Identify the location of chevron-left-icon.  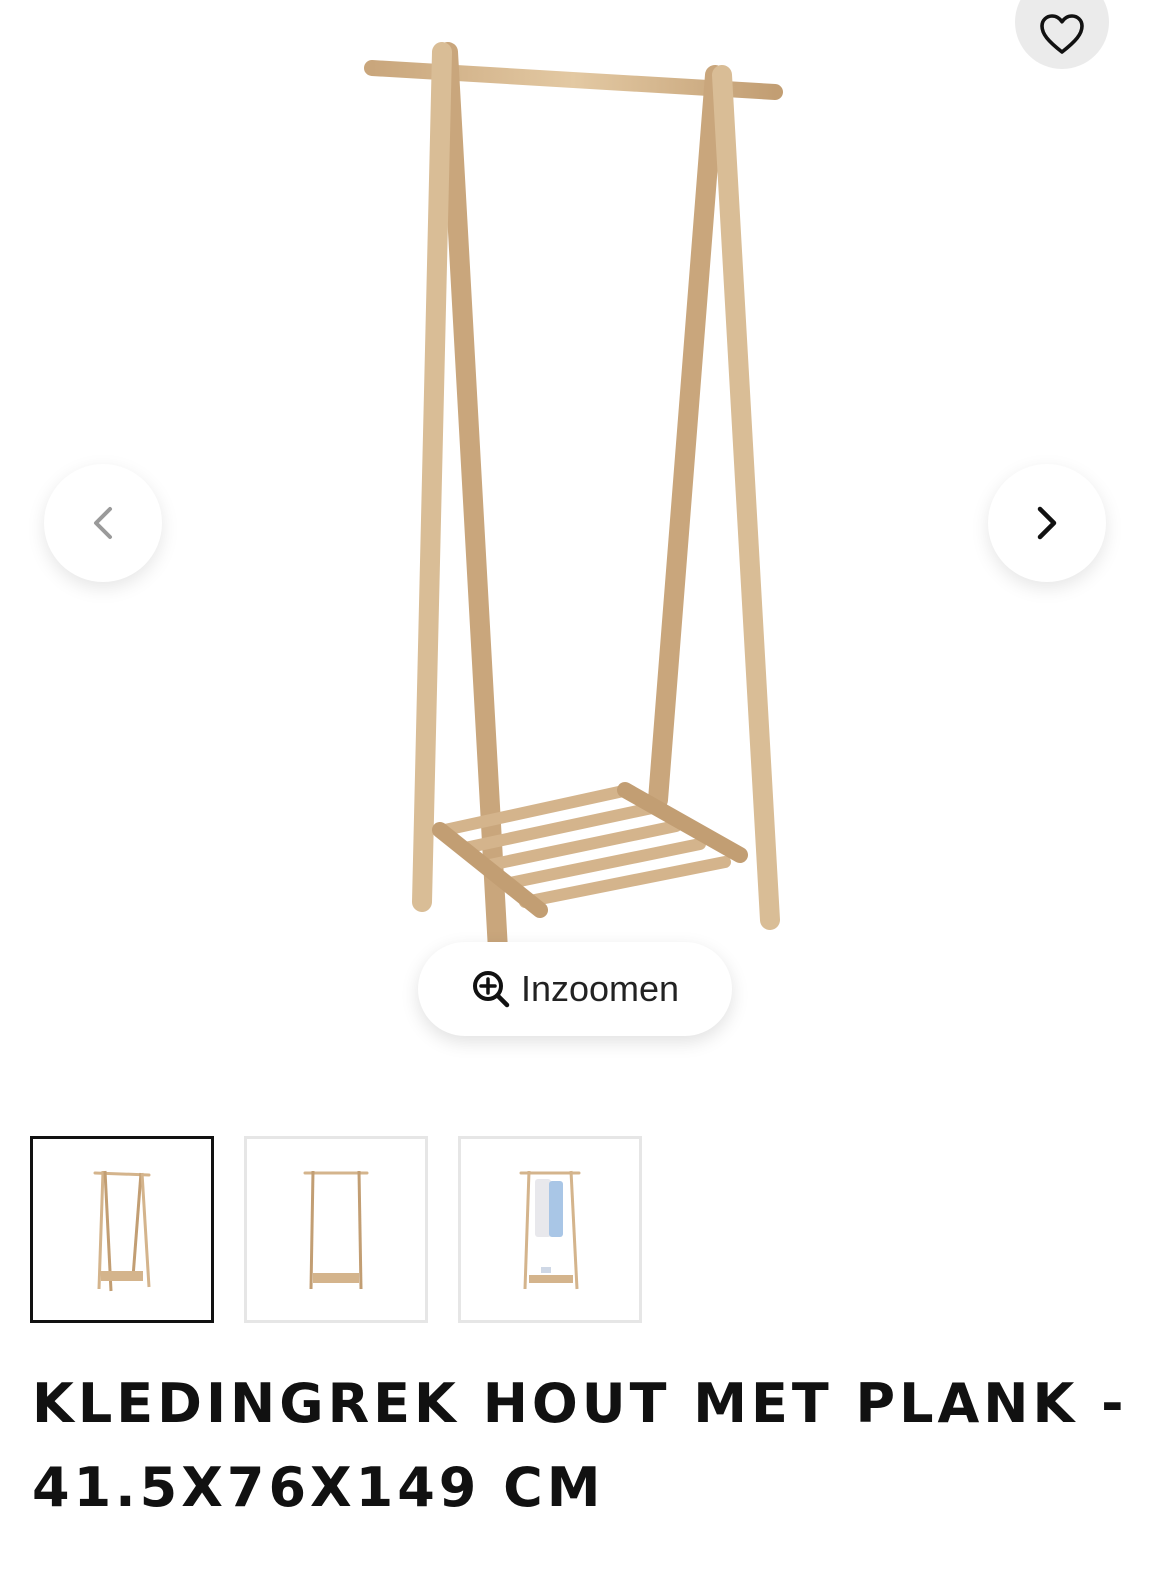
(103, 523).